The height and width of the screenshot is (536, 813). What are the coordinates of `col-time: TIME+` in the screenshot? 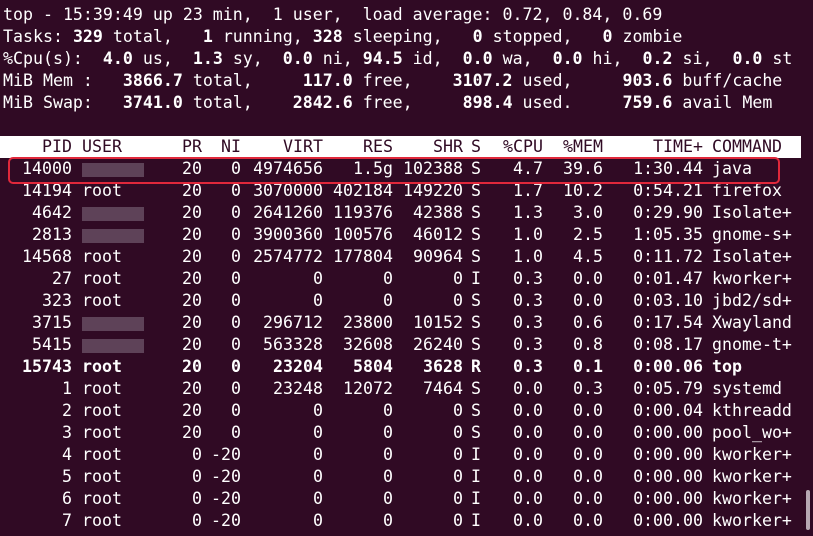 It's located at (654, 147).